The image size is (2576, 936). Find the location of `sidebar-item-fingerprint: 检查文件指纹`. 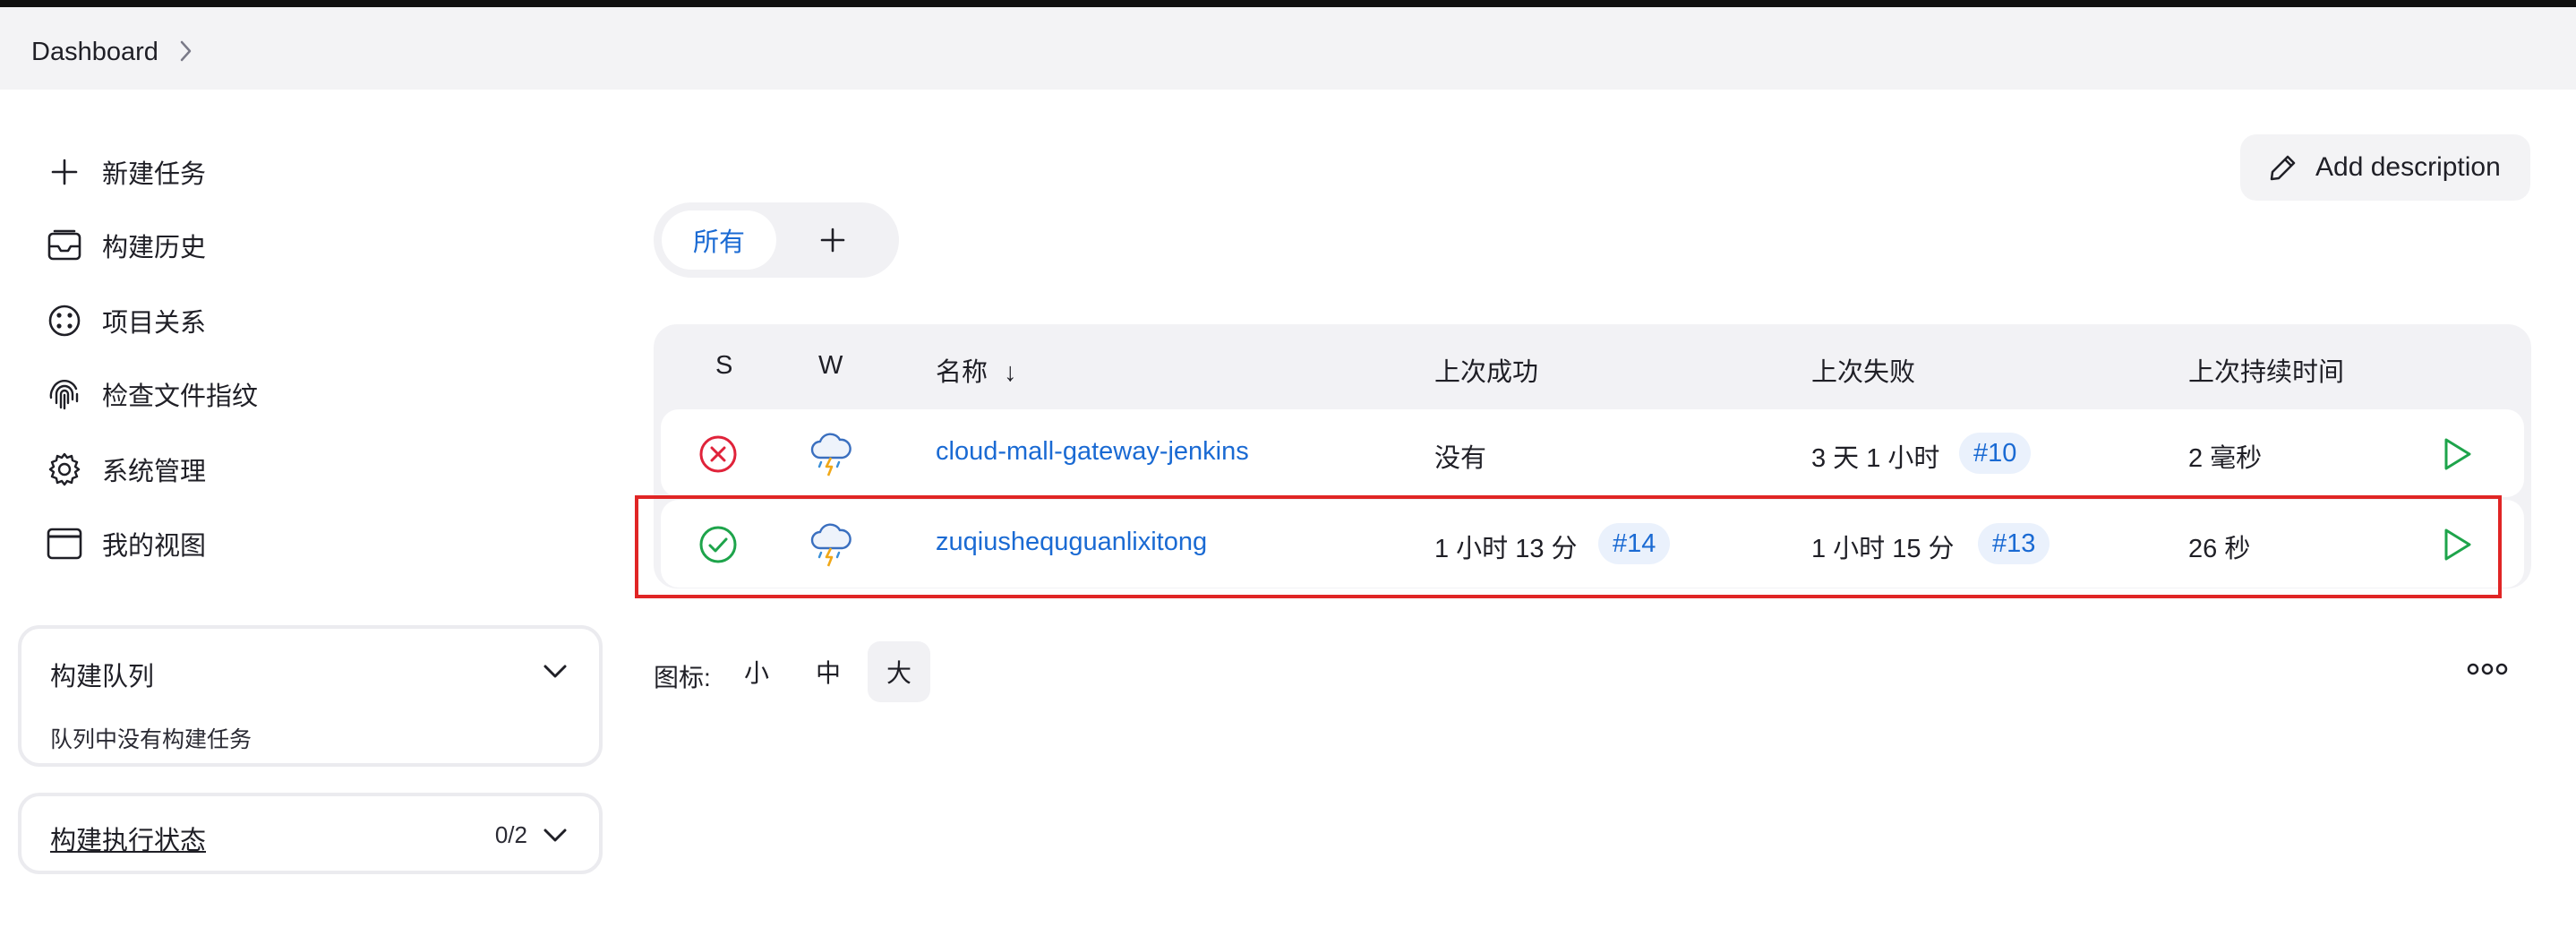

sidebar-item-fingerprint: 检查文件指纹 is located at coordinates (151, 394).